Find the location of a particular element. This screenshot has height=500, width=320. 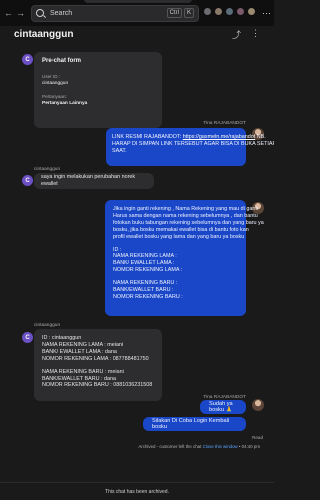

forward-arrow-icon: → is located at coordinates (20, 13).